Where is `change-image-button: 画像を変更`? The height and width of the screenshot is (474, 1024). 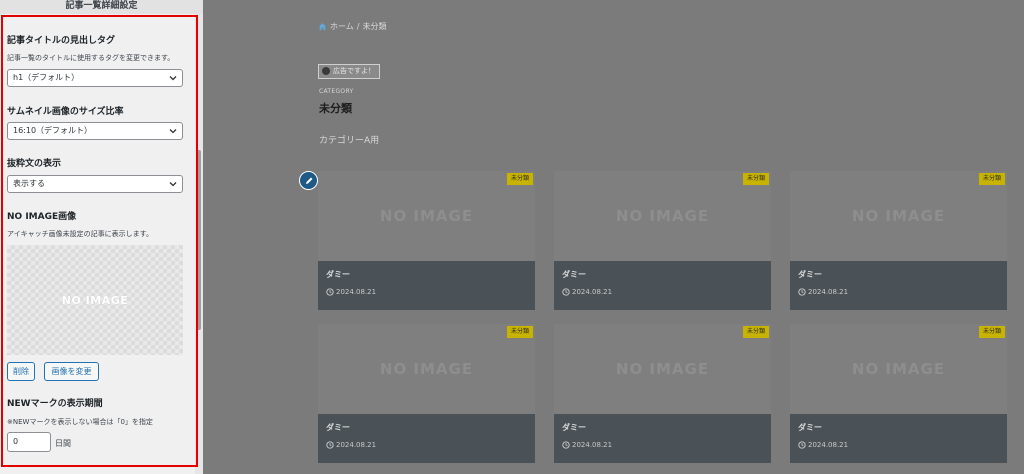 change-image-button: 画像を変更 is located at coordinates (71, 371).